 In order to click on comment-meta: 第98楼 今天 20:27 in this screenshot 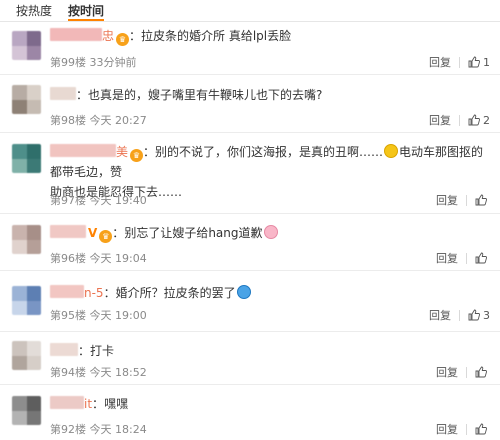, I will do `click(98, 120)`.